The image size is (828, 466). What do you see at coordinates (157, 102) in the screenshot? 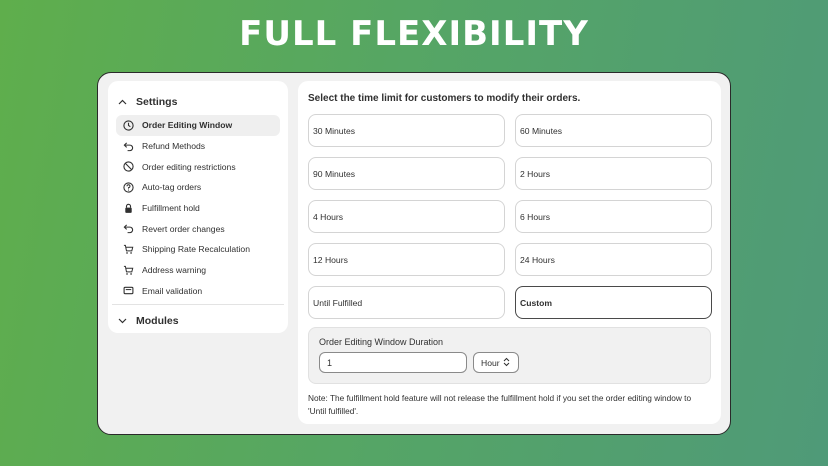
I see `settings-label: Settings` at bounding box center [157, 102].